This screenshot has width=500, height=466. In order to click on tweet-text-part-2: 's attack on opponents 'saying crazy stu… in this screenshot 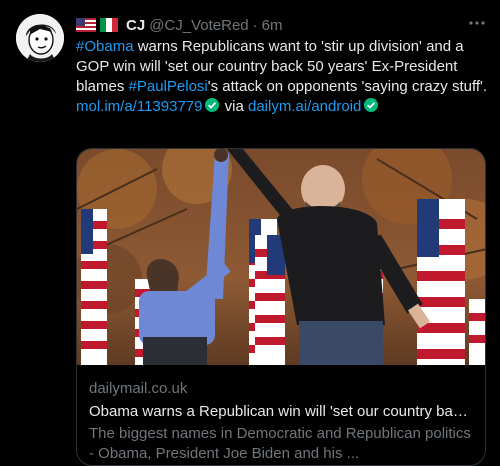, I will do `click(347, 86)`.